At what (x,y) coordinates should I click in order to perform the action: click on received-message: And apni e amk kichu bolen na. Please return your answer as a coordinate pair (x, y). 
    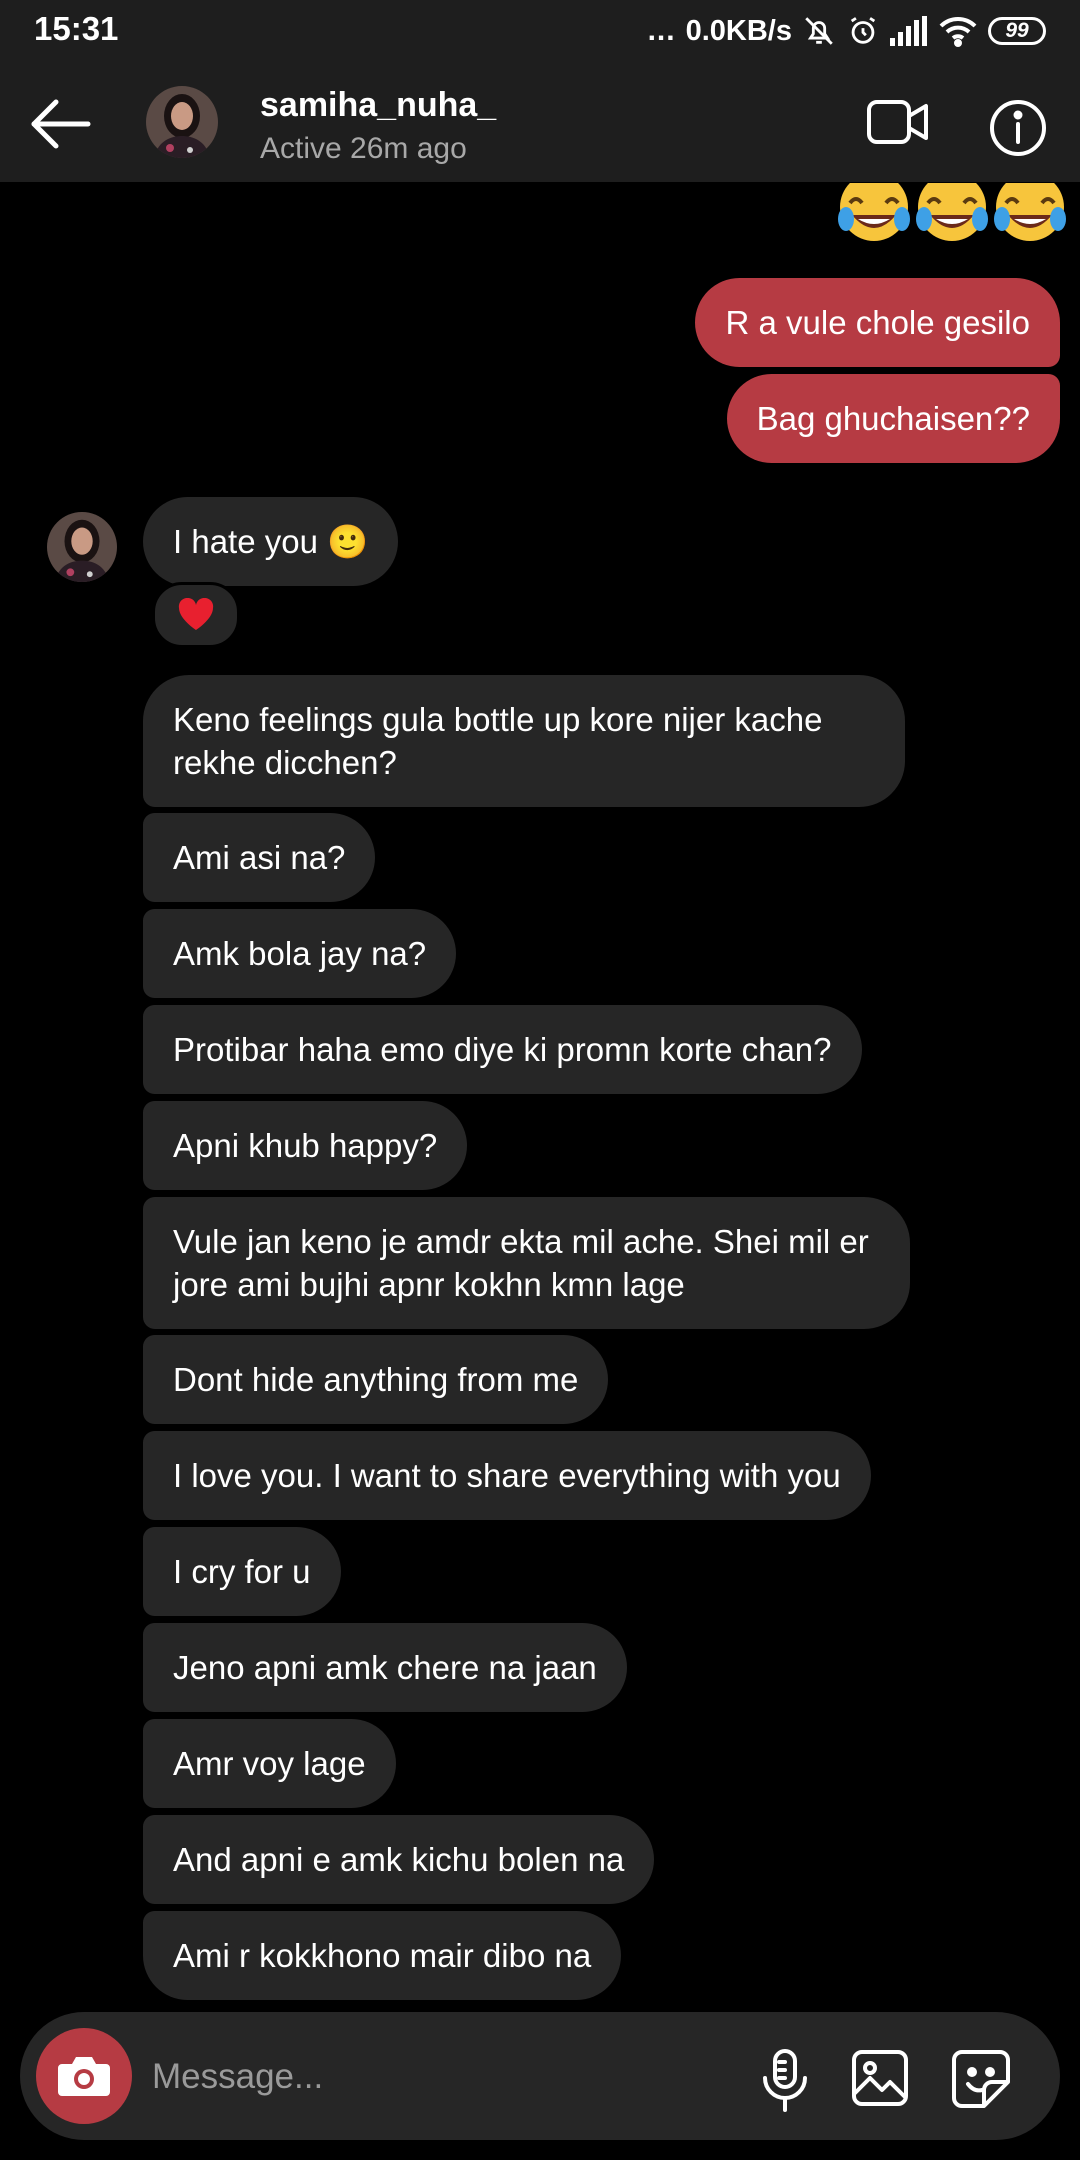
    Looking at the image, I should click on (399, 1859).